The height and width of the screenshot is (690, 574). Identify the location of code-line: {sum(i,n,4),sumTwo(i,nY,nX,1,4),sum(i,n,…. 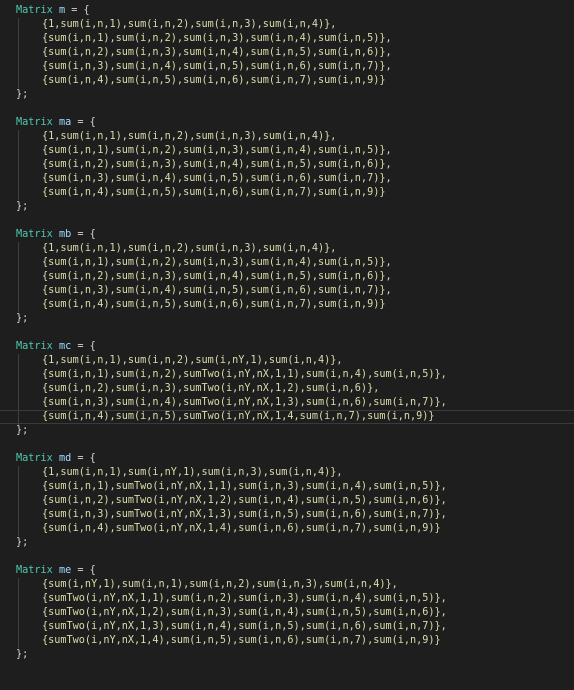
(287, 529).